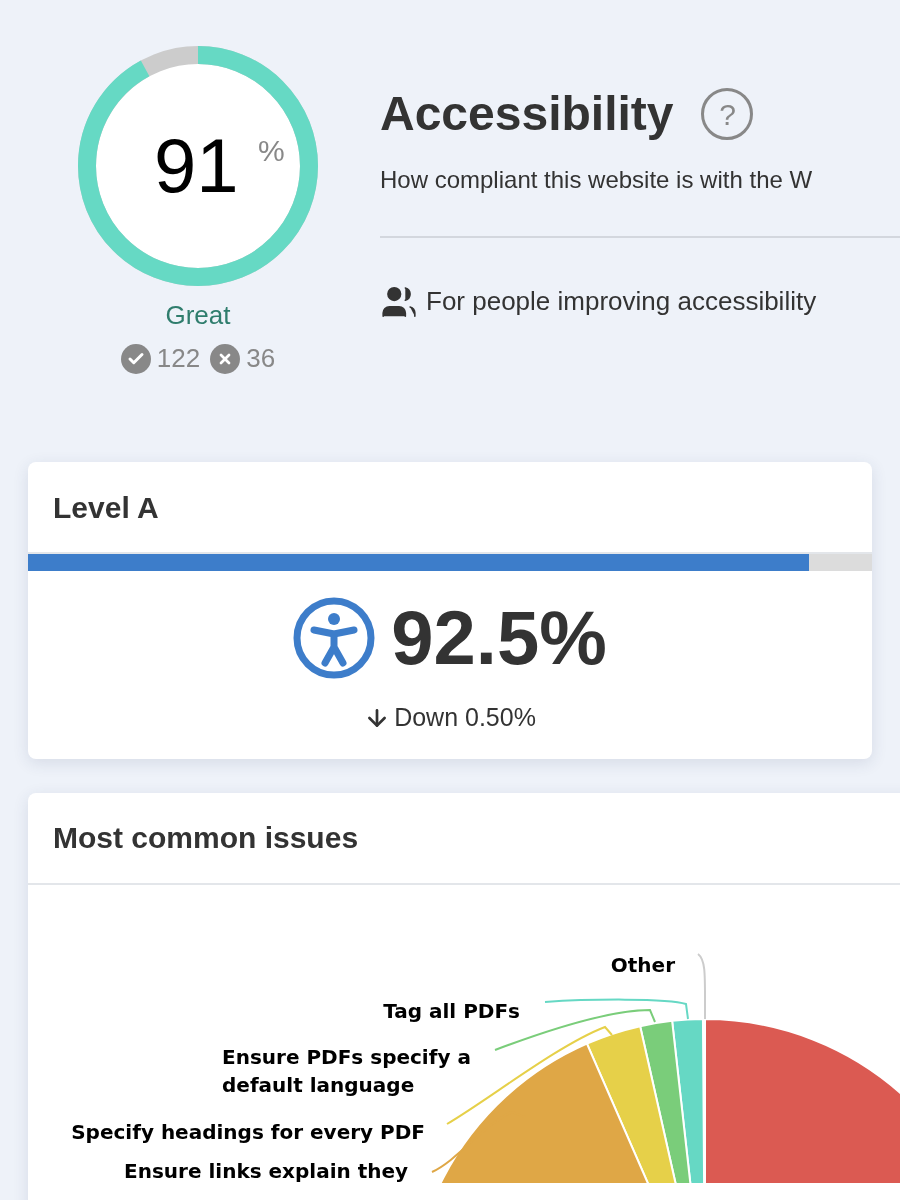  What do you see at coordinates (225, 358) in the screenshot?
I see `close-icon` at bounding box center [225, 358].